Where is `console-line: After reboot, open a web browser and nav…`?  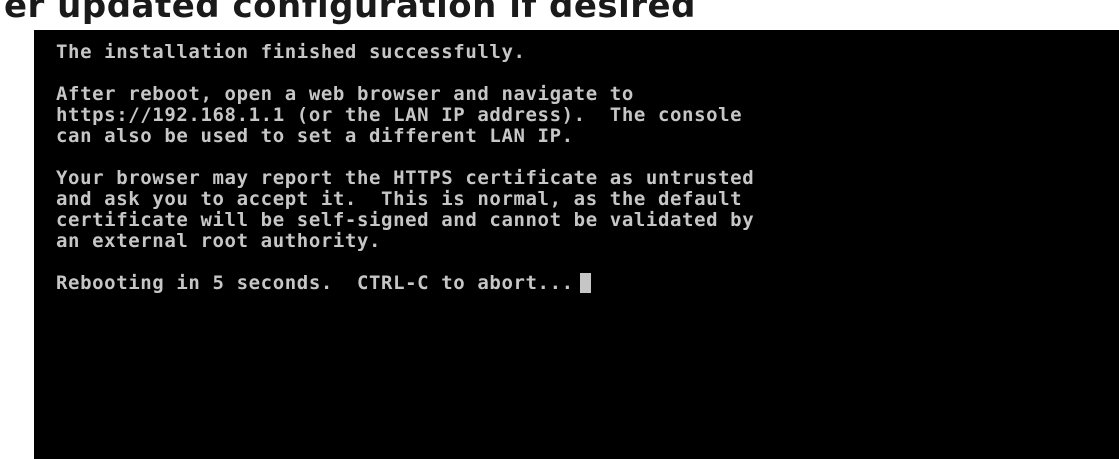
console-line: After reboot, open a web browser and nav… is located at coordinates (345, 94).